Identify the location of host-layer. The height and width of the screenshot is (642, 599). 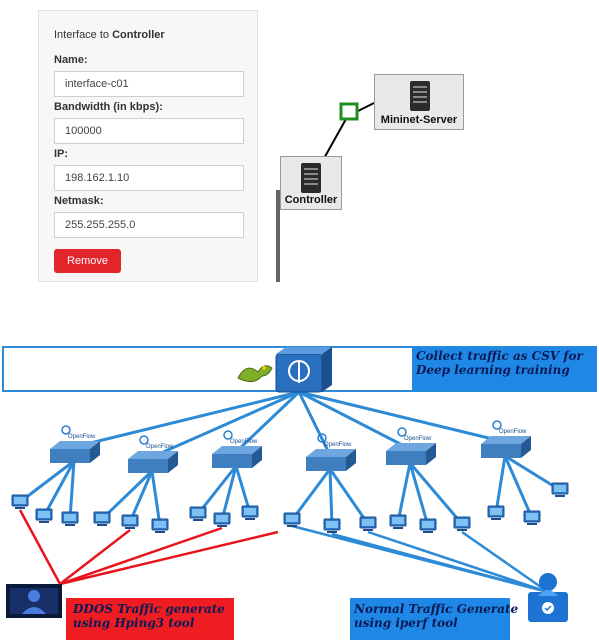
(290, 507).